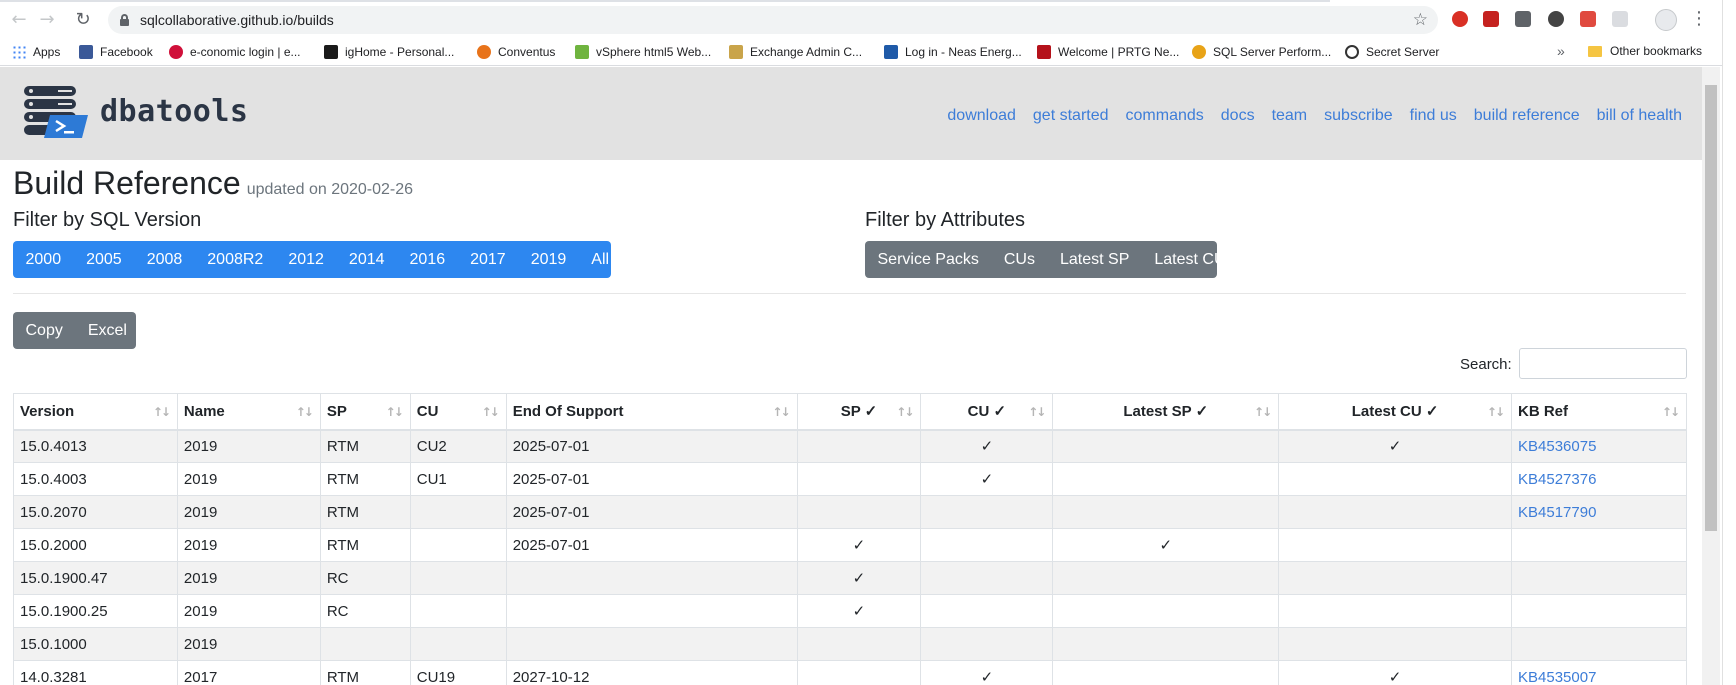 The width and height of the screenshot is (1736, 685). Describe the element at coordinates (47, 20) in the screenshot. I see `forward-arrow-icon: →` at that location.